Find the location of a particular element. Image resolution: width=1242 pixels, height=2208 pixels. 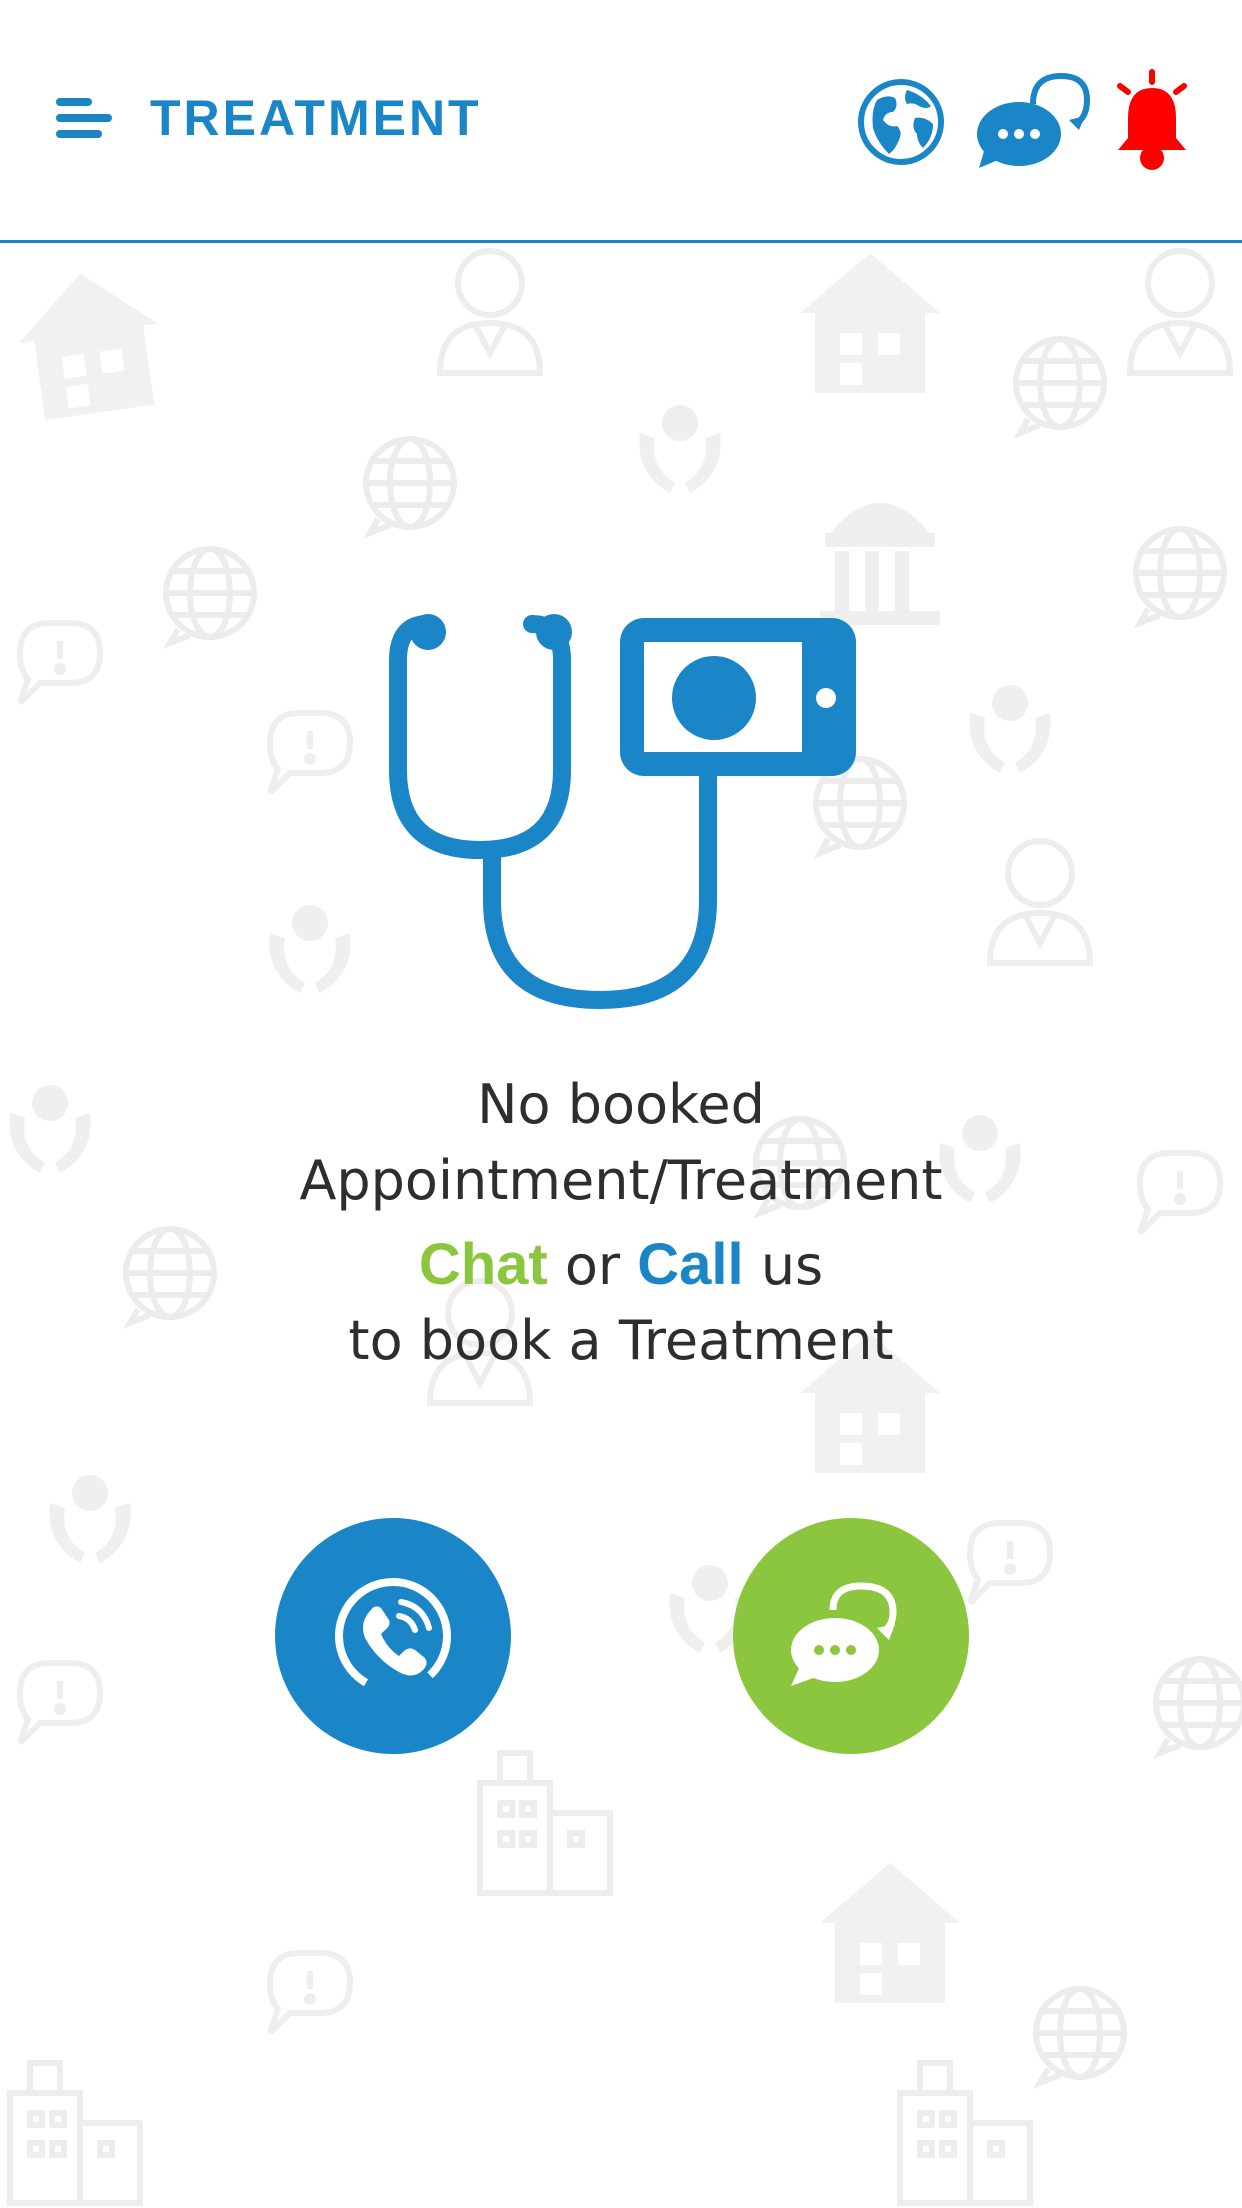

empty-state-line2: Appointment/Treatment is located at coordinates (621, 1180).